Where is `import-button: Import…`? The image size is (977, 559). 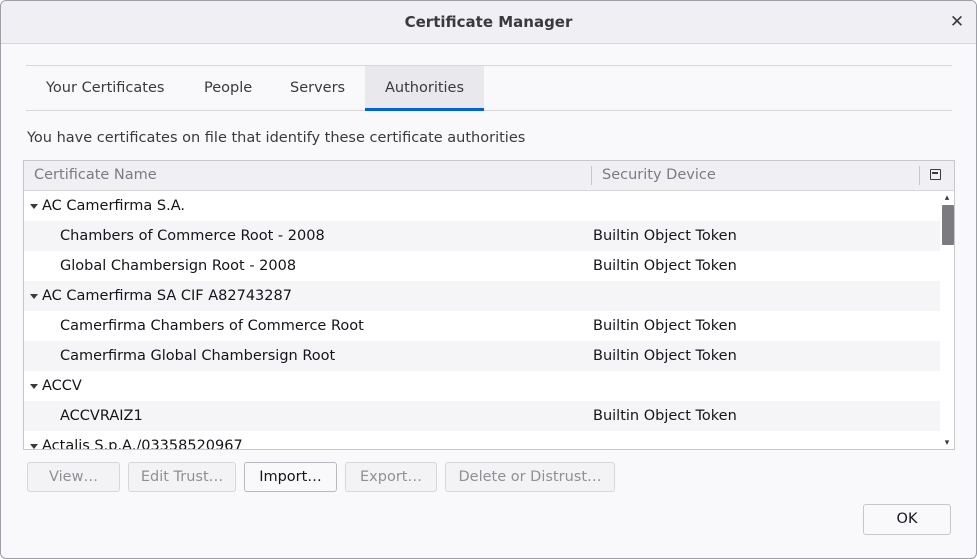 import-button: Import… is located at coordinates (290, 477).